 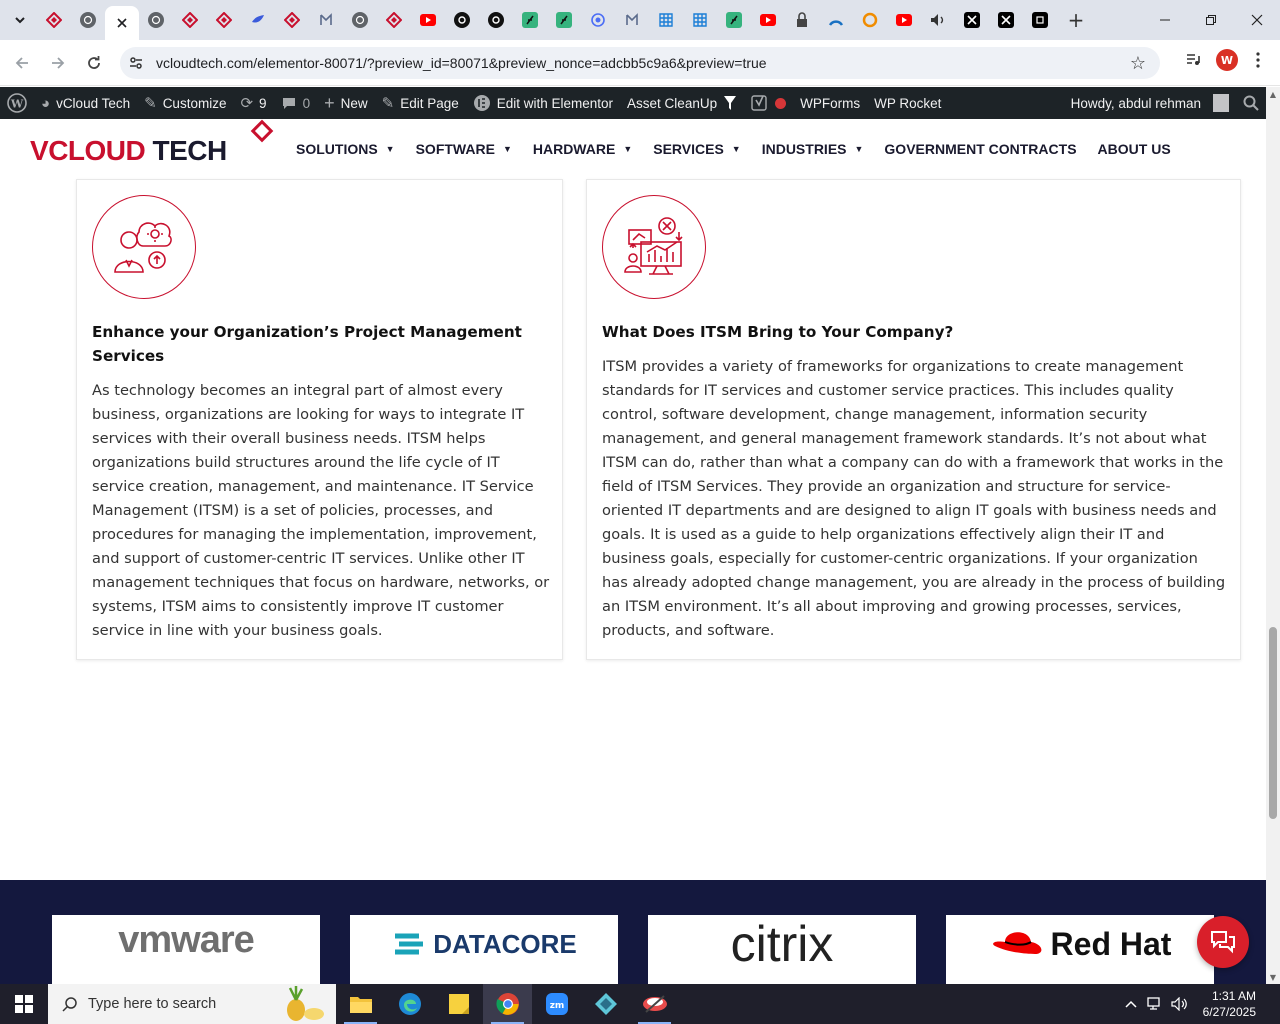 I want to click on start-button, so click(x=24, y=1004).